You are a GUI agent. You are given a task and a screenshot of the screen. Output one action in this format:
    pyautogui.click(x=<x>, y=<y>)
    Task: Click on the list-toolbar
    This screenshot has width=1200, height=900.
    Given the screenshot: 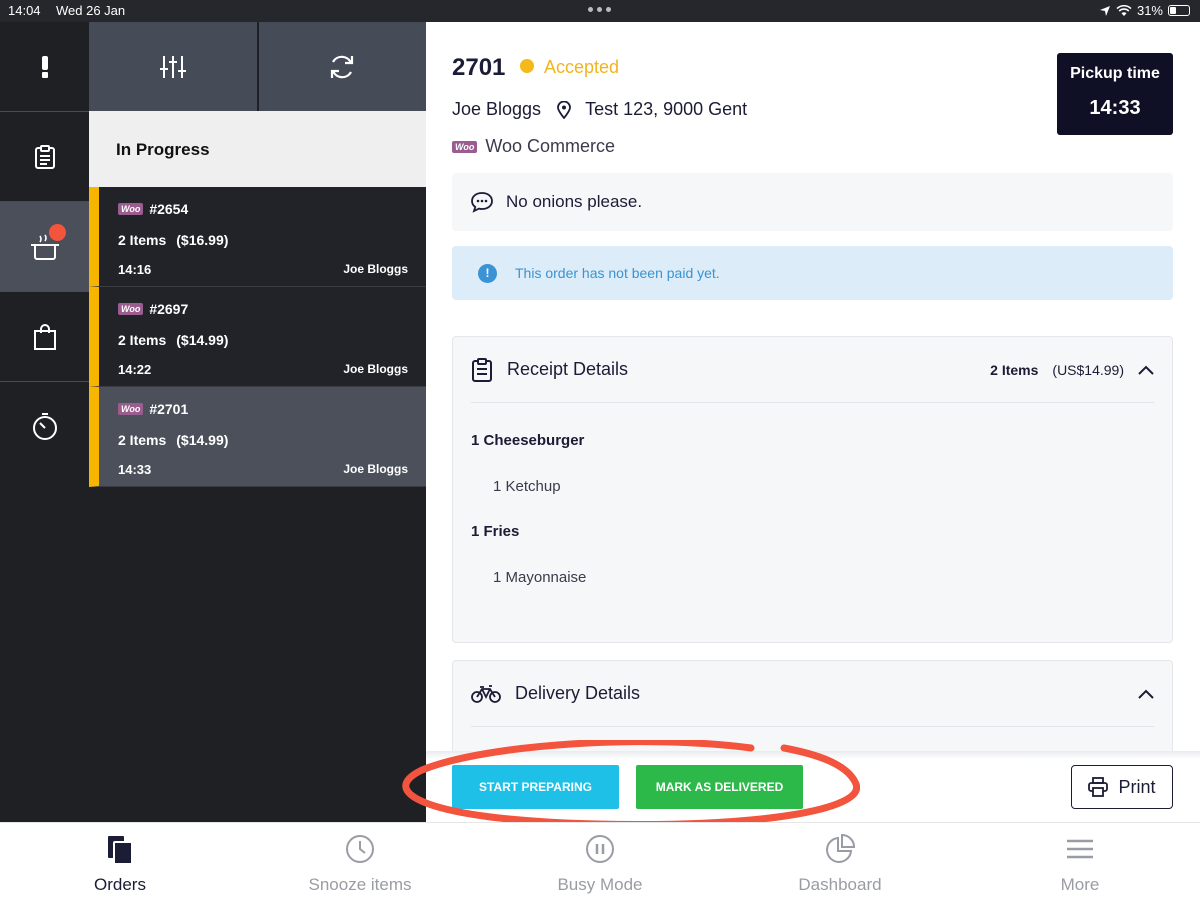 What is the action you would take?
    pyautogui.click(x=257, y=66)
    